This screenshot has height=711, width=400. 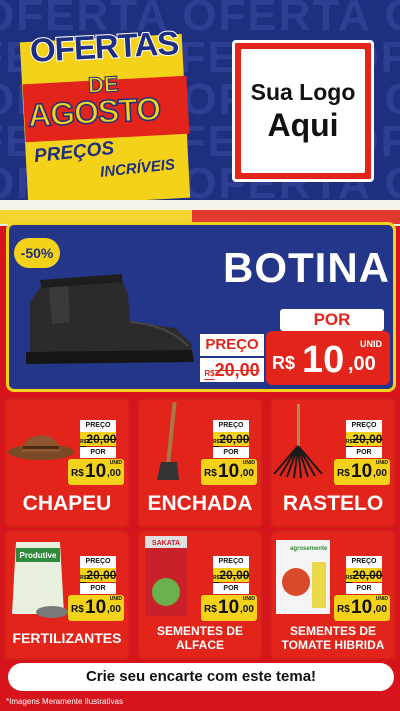 What do you see at coordinates (303, 92) in the screenshot?
I see `logo-text-line1: Sua Logo` at bounding box center [303, 92].